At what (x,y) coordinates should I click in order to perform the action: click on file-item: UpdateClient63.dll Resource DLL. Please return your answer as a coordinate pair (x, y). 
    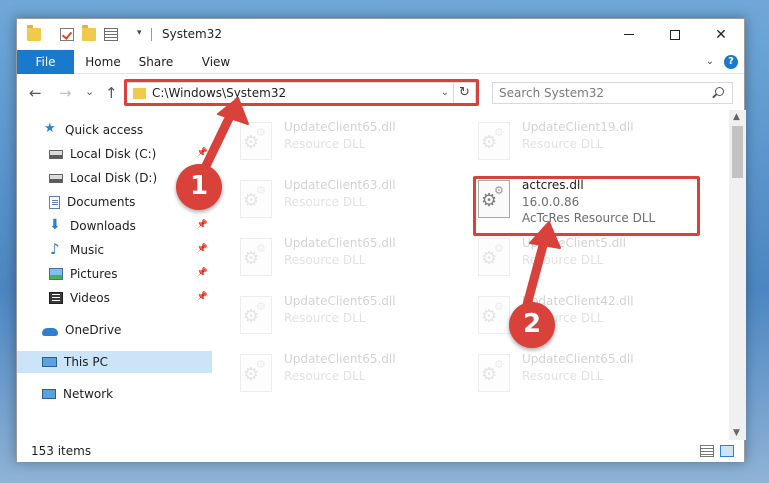
    Looking at the image, I should click on (349, 201).